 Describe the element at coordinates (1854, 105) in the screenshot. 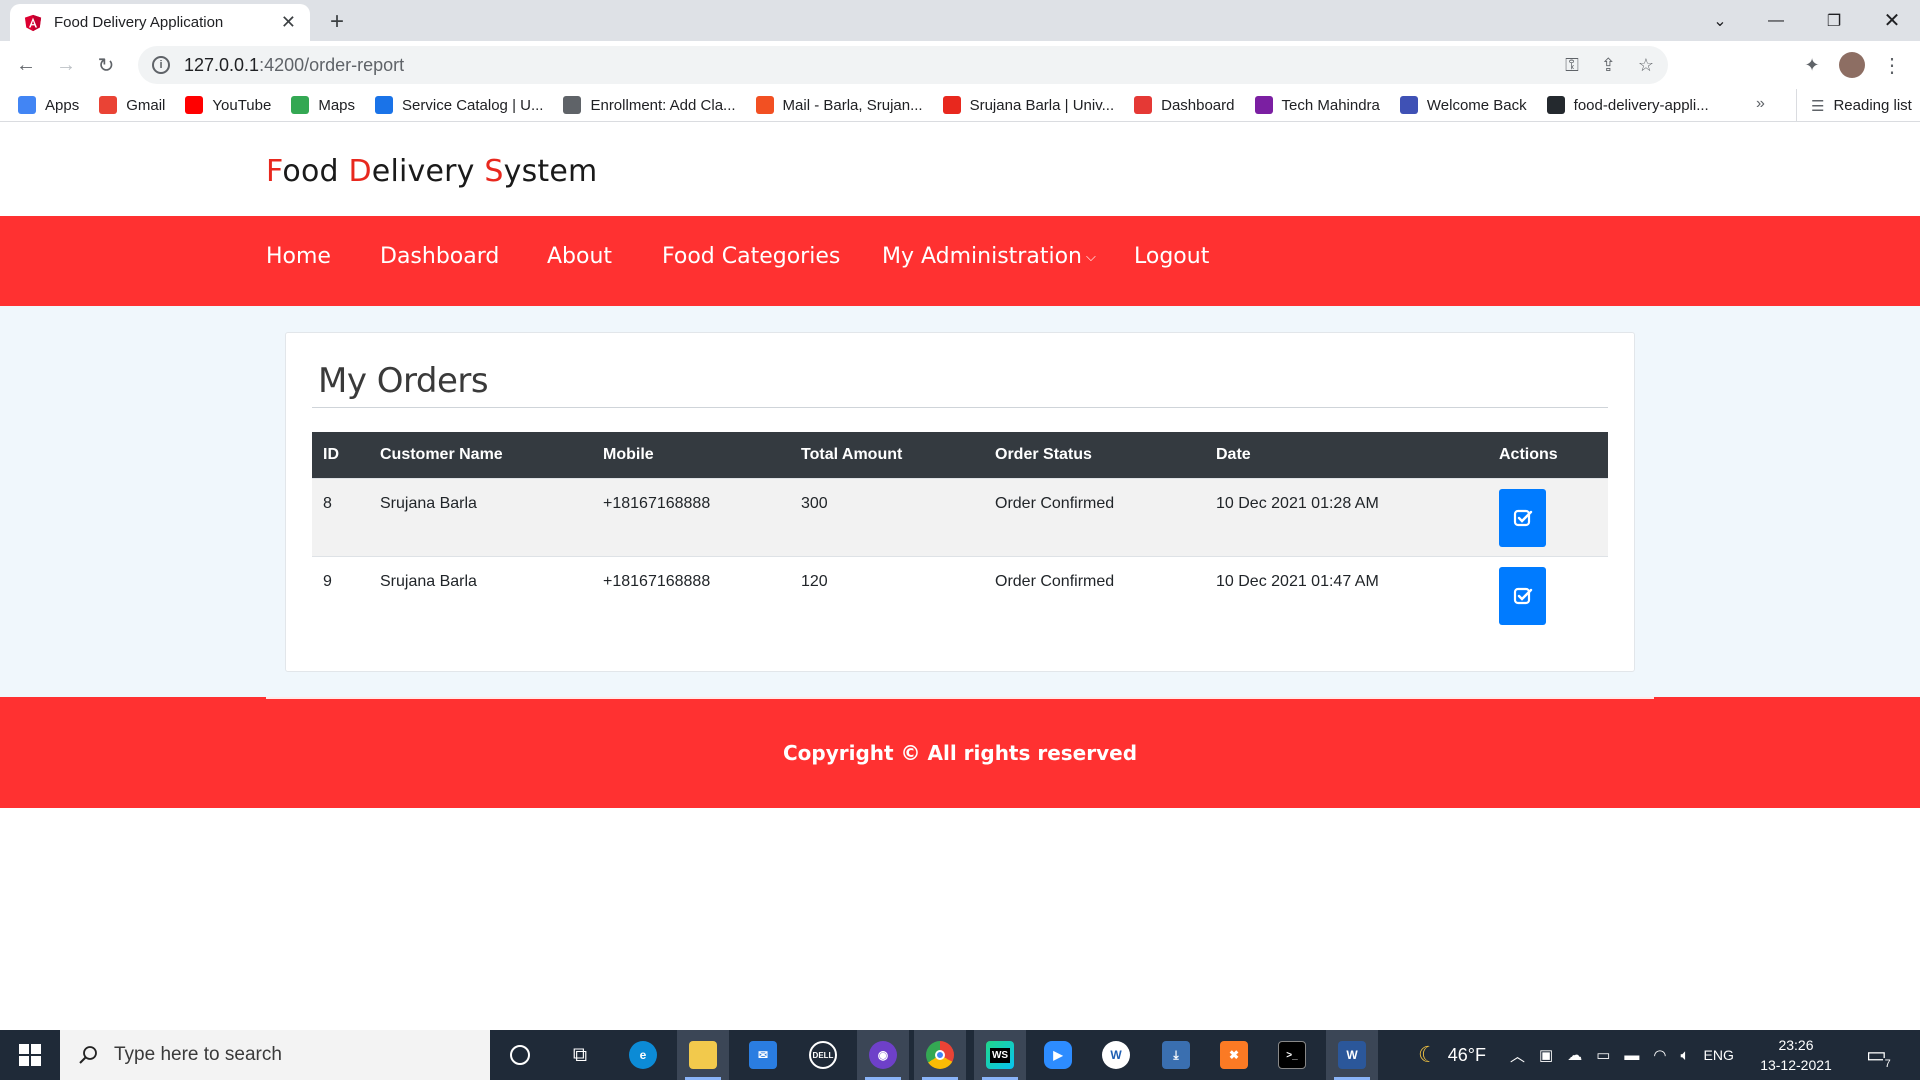

I see `reading-list-button: ☰ Reading list` at that location.